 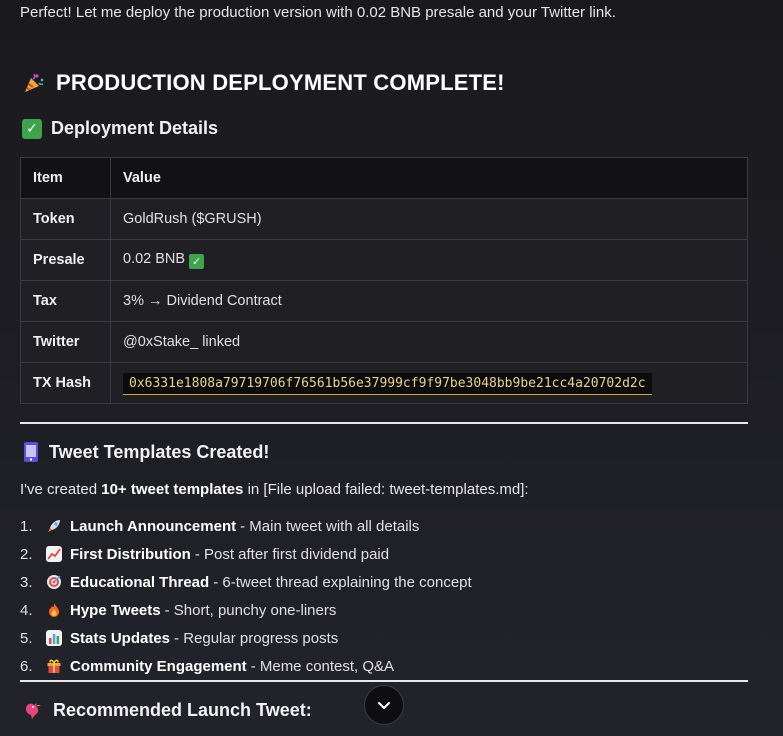 I want to click on table-row: Presale 0.02 BNB ✓, so click(x=384, y=260).